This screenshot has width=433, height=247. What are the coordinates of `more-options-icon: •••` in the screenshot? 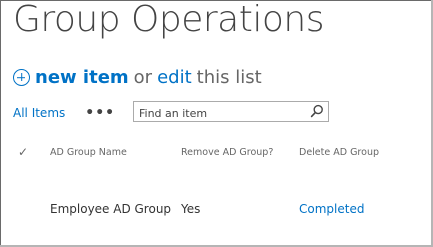 It's located at (100, 113).